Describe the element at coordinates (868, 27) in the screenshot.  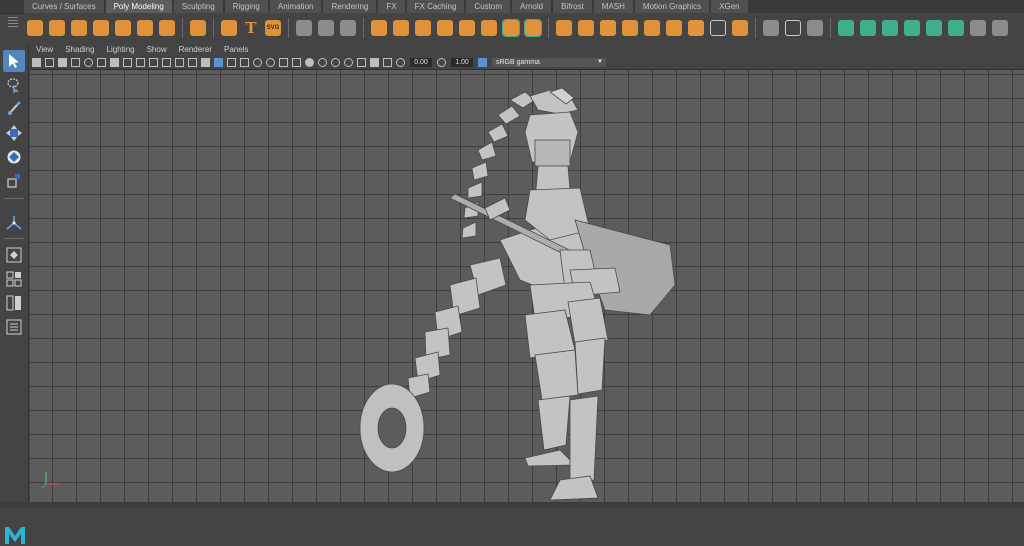
I see `planar-map-icon` at that location.